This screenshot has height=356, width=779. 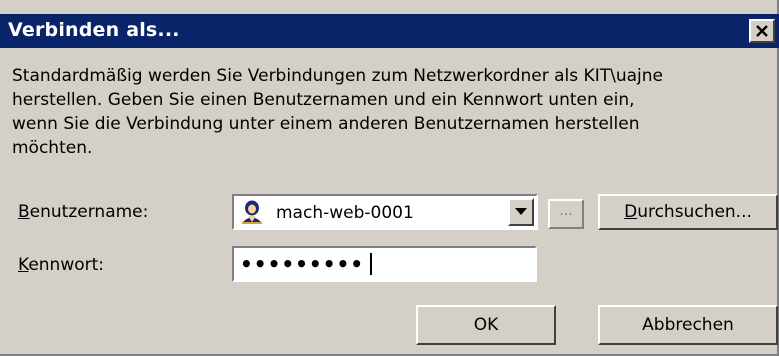 I want to click on username-label-accelerator: B, so click(x=24, y=212).